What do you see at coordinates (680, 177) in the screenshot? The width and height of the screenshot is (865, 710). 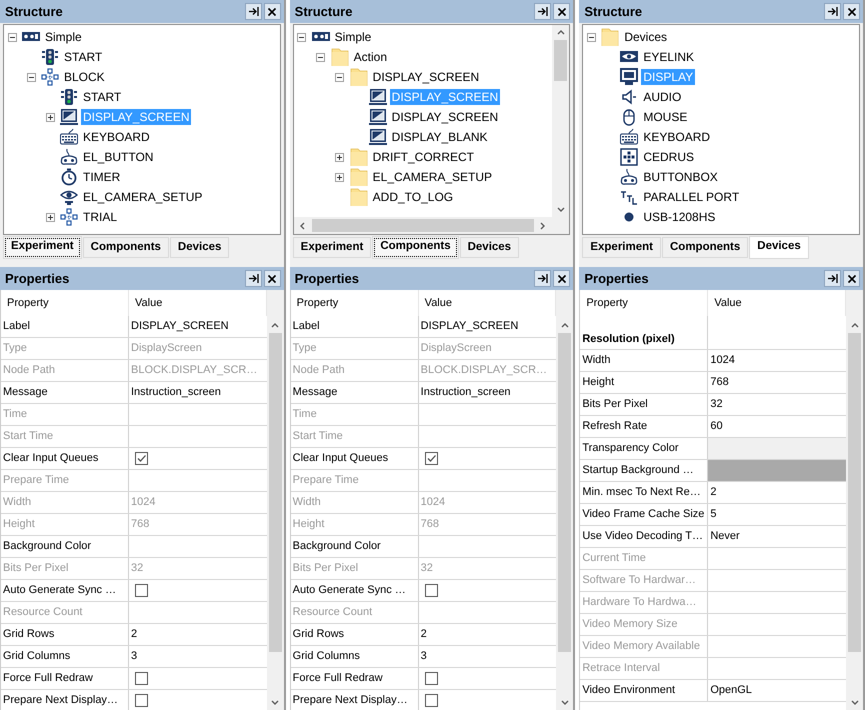 I see `tree-item: BUTTONBOX` at bounding box center [680, 177].